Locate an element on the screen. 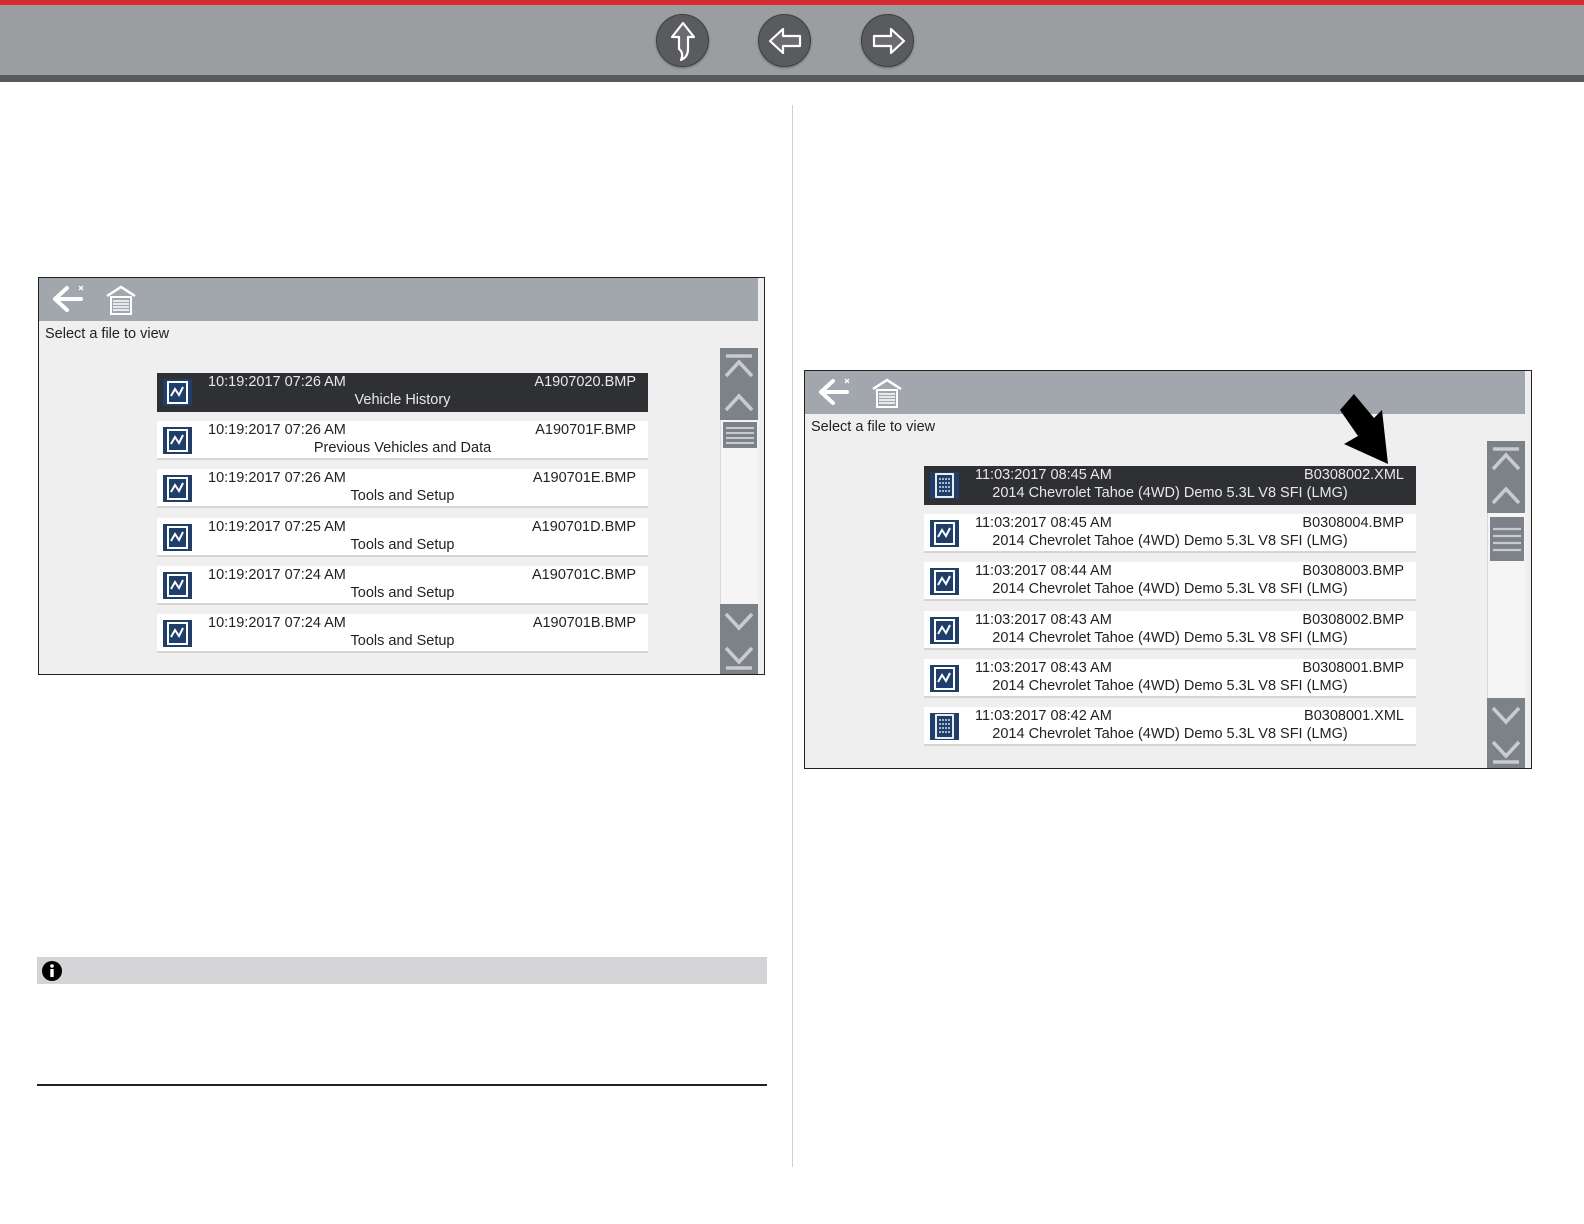 Image resolution: width=1584 pixels, height=1224 pixels. top-navigation-bar is located at coordinates (792, 41).